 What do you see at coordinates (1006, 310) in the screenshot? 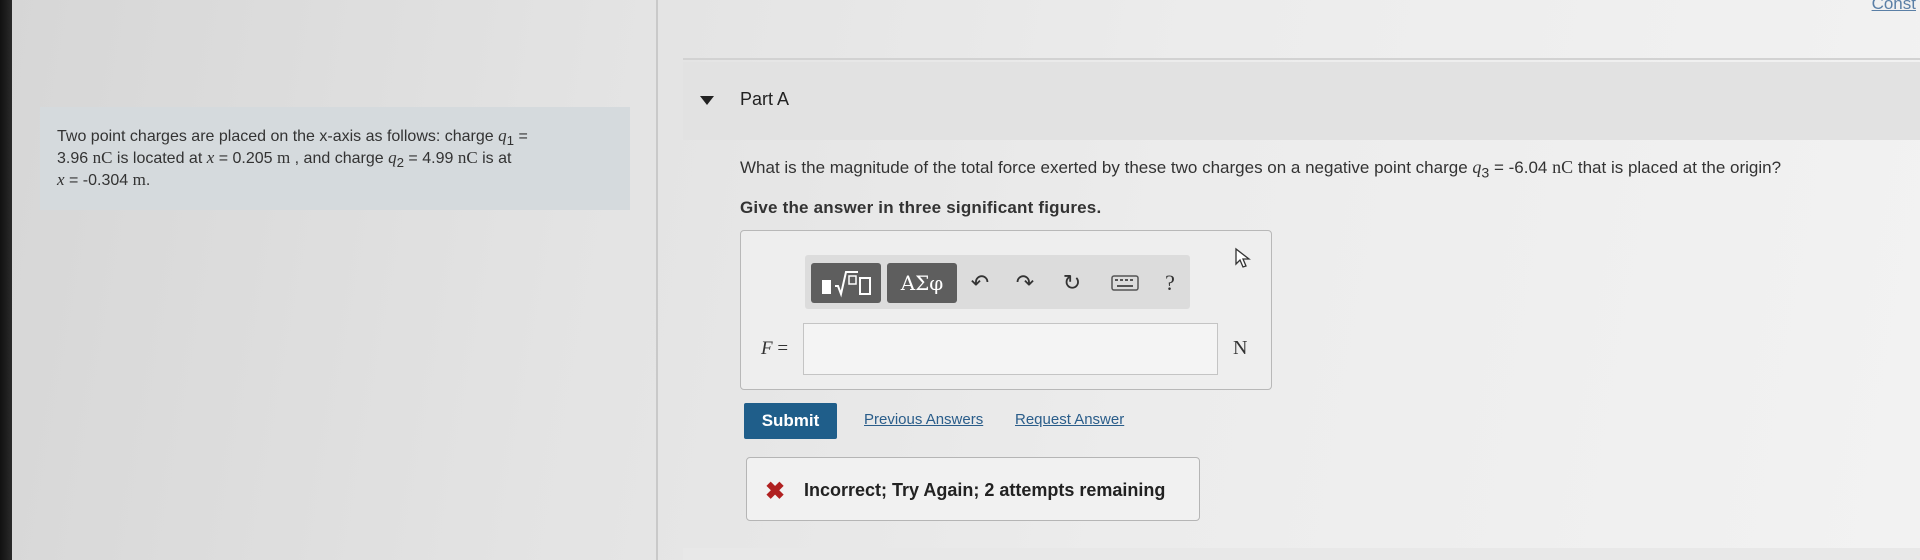
I see `answer-panel: ΑΣφ ↶ ↷ ↻ ? F = N` at bounding box center [1006, 310].